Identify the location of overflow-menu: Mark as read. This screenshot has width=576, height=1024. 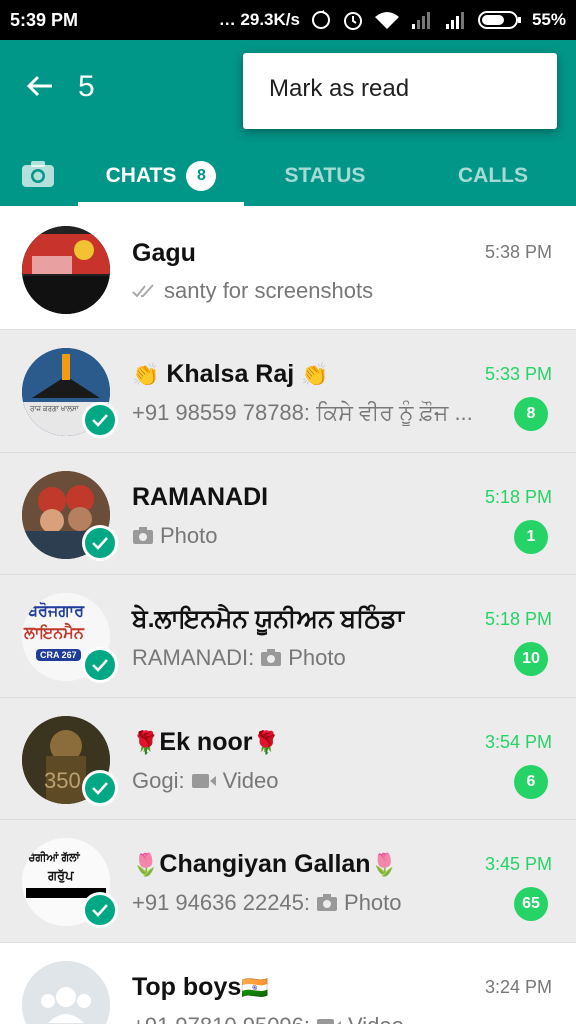
(400, 91).